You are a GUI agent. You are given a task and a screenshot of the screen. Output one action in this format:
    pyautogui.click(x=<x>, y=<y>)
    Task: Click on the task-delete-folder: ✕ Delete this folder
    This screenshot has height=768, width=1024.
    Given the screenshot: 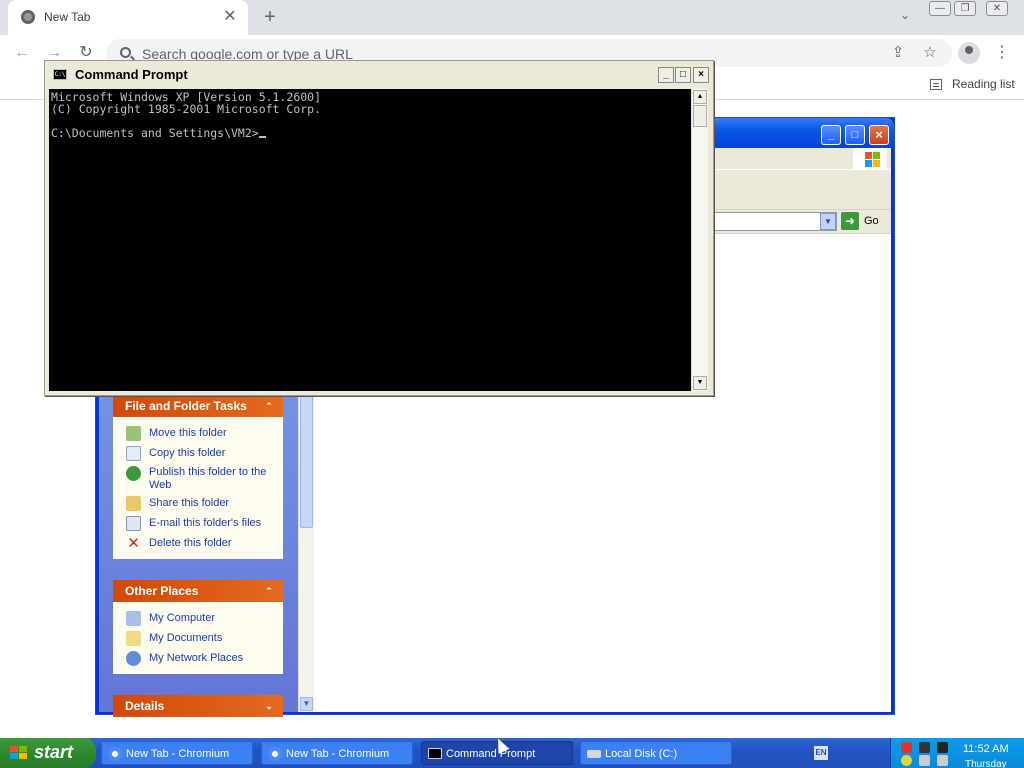 What is the action you would take?
    pyautogui.click(x=198, y=543)
    